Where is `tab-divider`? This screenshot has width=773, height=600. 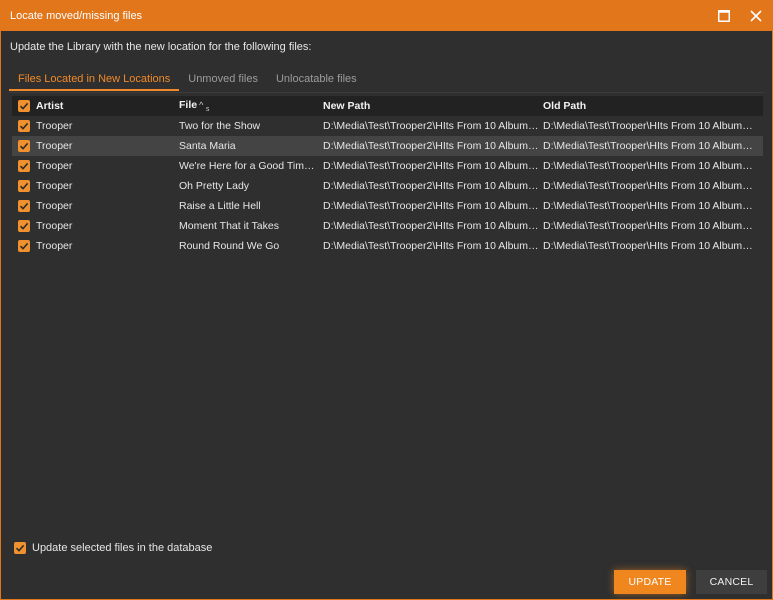
tab-divider is located at coordinates (386, 92).